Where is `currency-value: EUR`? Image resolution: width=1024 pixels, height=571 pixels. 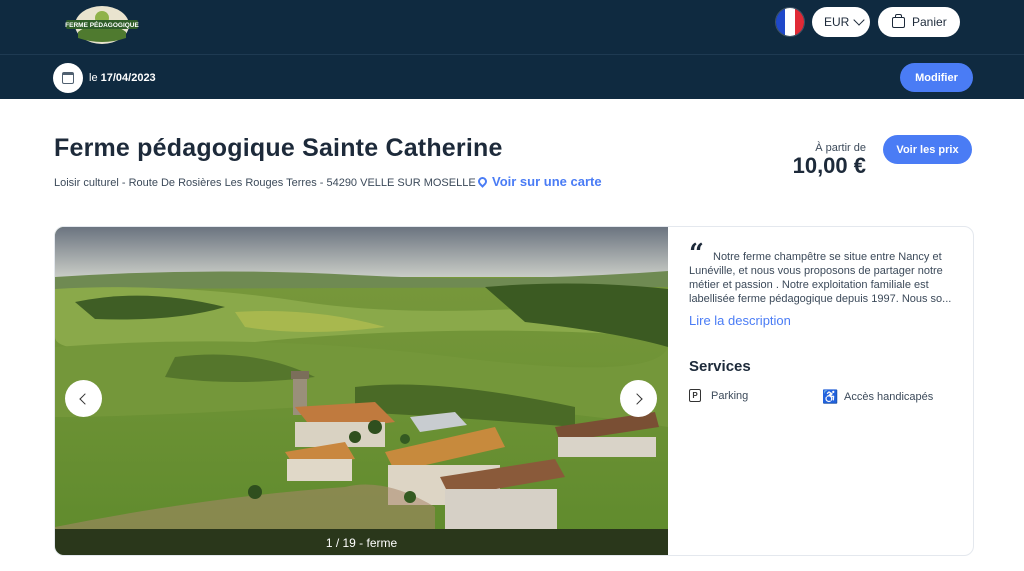
currency-value: EUR is located at coordinates (837, 22).